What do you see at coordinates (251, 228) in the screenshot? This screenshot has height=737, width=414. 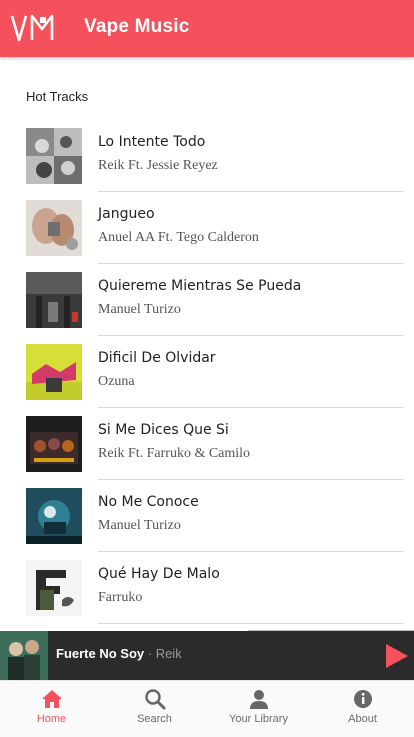 I see `track-info: Jangueo Anuel AA Ft. Tego Calderon` at bounding box center [251, 228].